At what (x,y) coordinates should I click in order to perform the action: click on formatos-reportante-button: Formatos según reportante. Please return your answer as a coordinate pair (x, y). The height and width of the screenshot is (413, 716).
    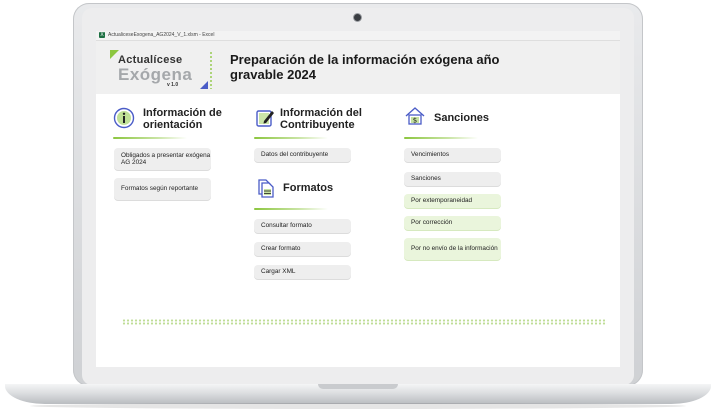
    Looking at the image, I should click on (162, 189).